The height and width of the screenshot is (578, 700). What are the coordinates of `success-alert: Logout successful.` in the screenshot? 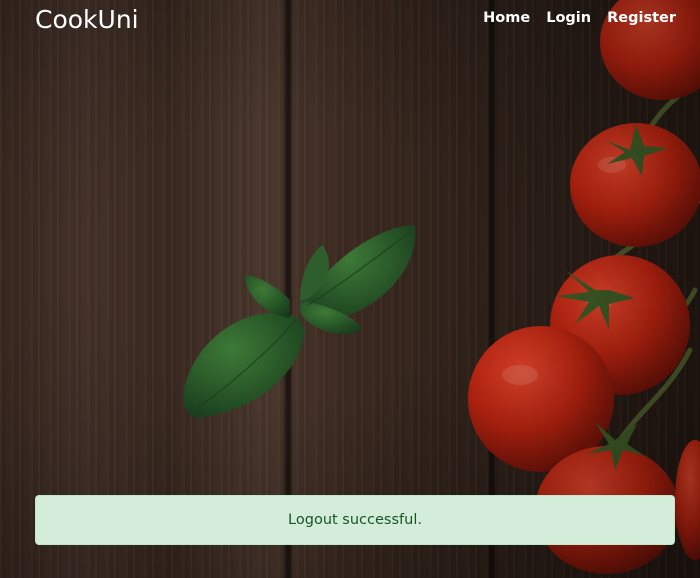 It's located at (355, 520).